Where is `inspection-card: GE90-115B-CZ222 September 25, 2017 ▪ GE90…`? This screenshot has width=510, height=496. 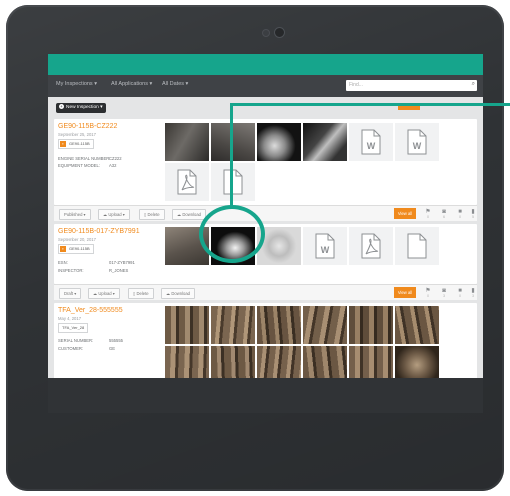 inspection-card: GE90-115B-CZ222 September 25, 2017 ▪ GE90… is located at coordinates (265, 162).